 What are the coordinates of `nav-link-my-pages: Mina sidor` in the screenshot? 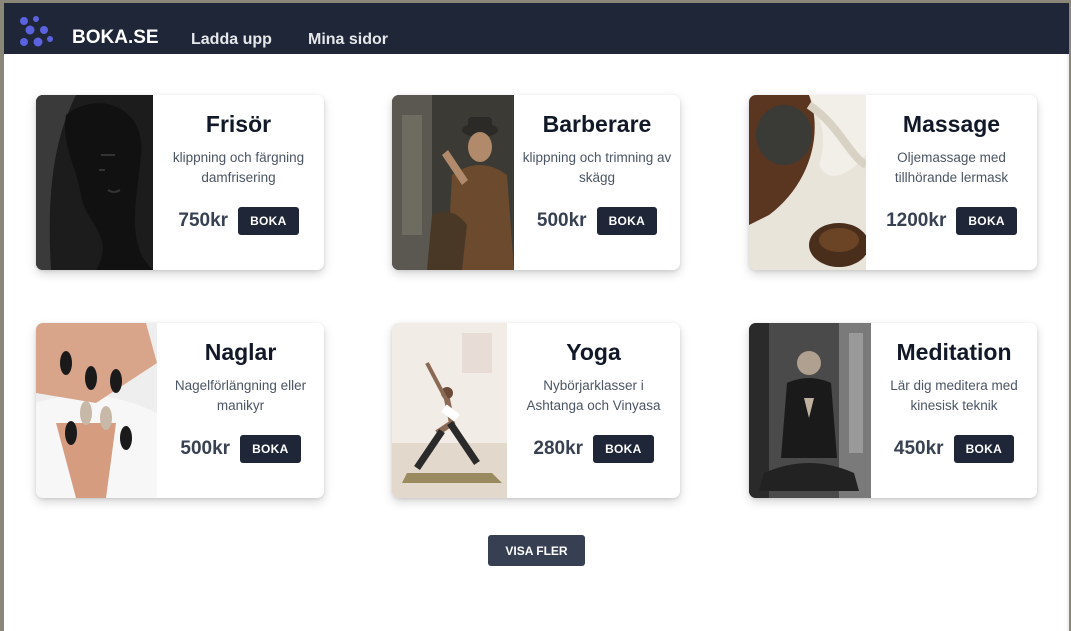 It's located at (348, 40).